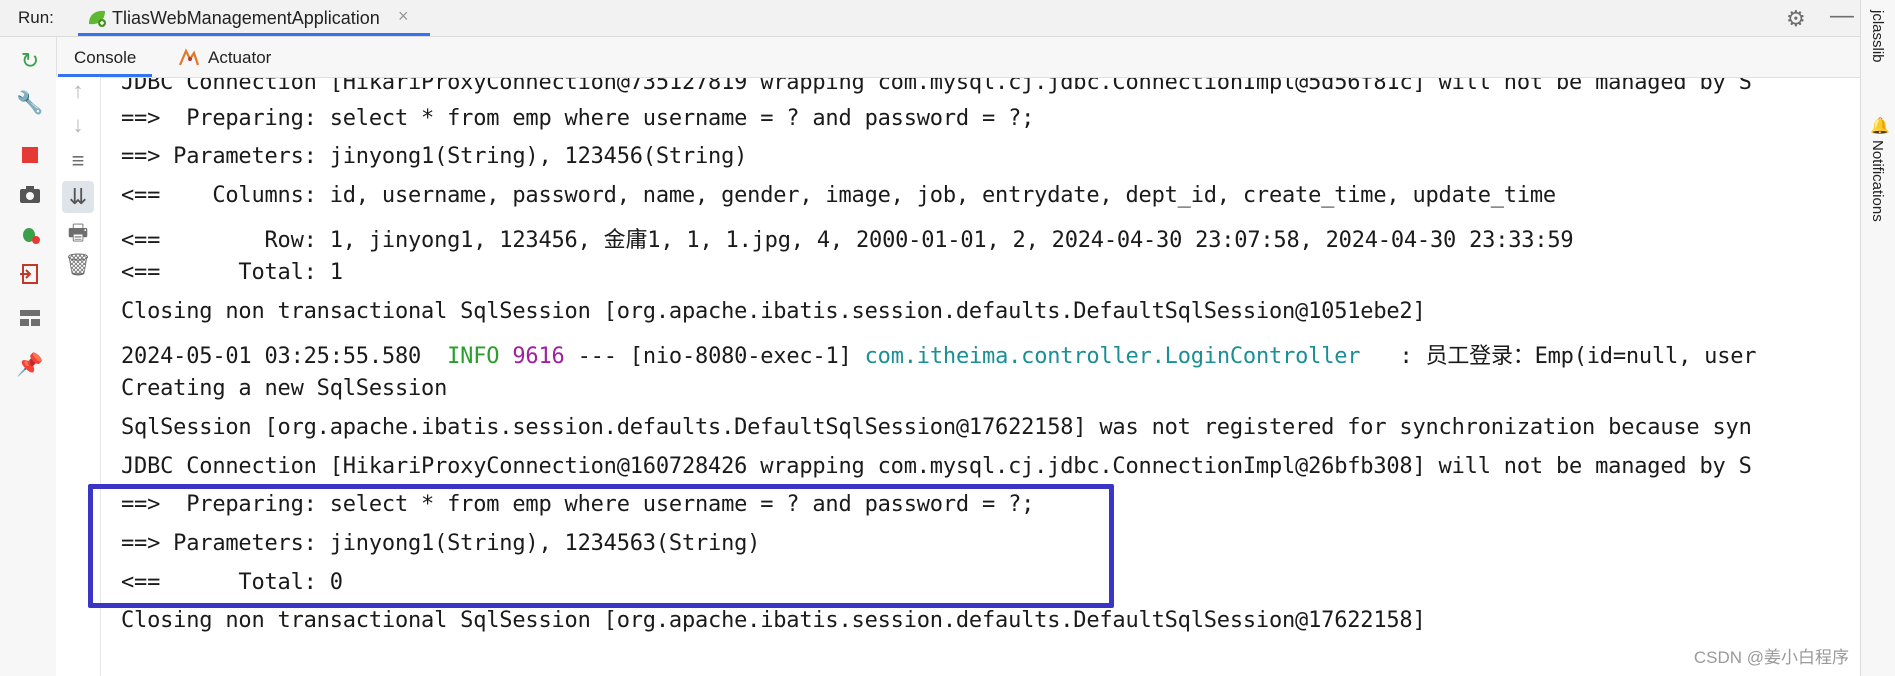 Image resolution: width=1895 pixels, height=676 pixels. Describe the element at coordinates (78, 161) in the screenshot. I see `soft-wrap-icon: ≡` at that location.